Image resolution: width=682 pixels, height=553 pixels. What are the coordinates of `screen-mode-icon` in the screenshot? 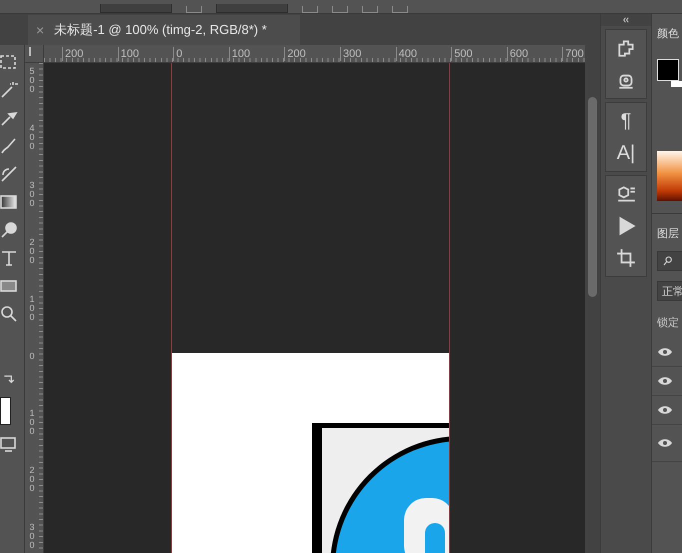 It's located at (9, 444).